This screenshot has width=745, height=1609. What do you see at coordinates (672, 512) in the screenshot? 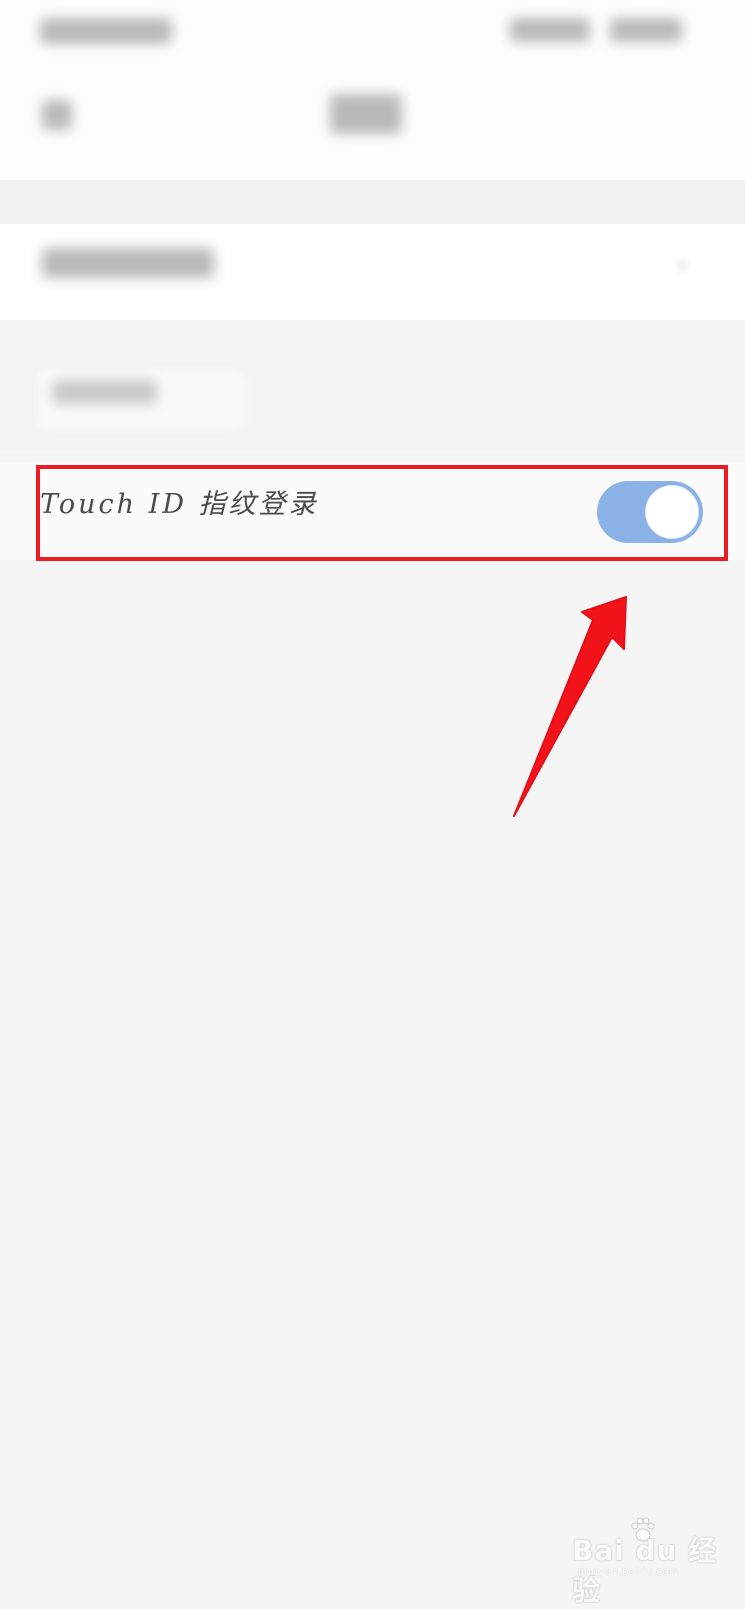
I see `toggle-knob` at bounding box center [672, 512].